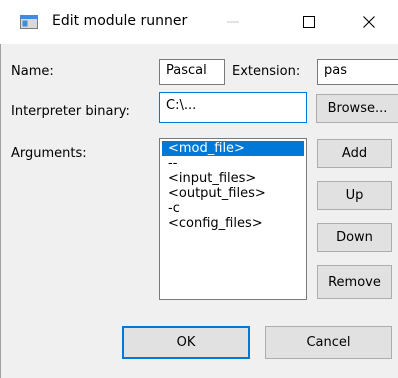 This screenshot has width=398, height=378. I want to click on maximize-icon, so click(309, 22).